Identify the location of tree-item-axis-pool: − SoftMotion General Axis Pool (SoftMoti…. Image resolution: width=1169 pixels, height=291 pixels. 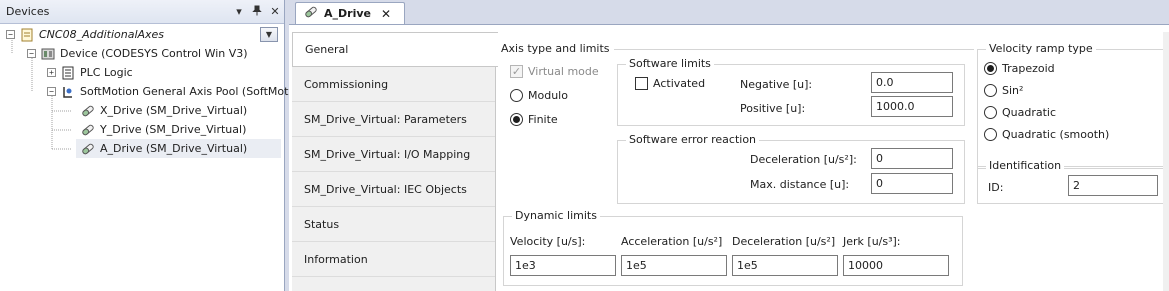
(176, 91).